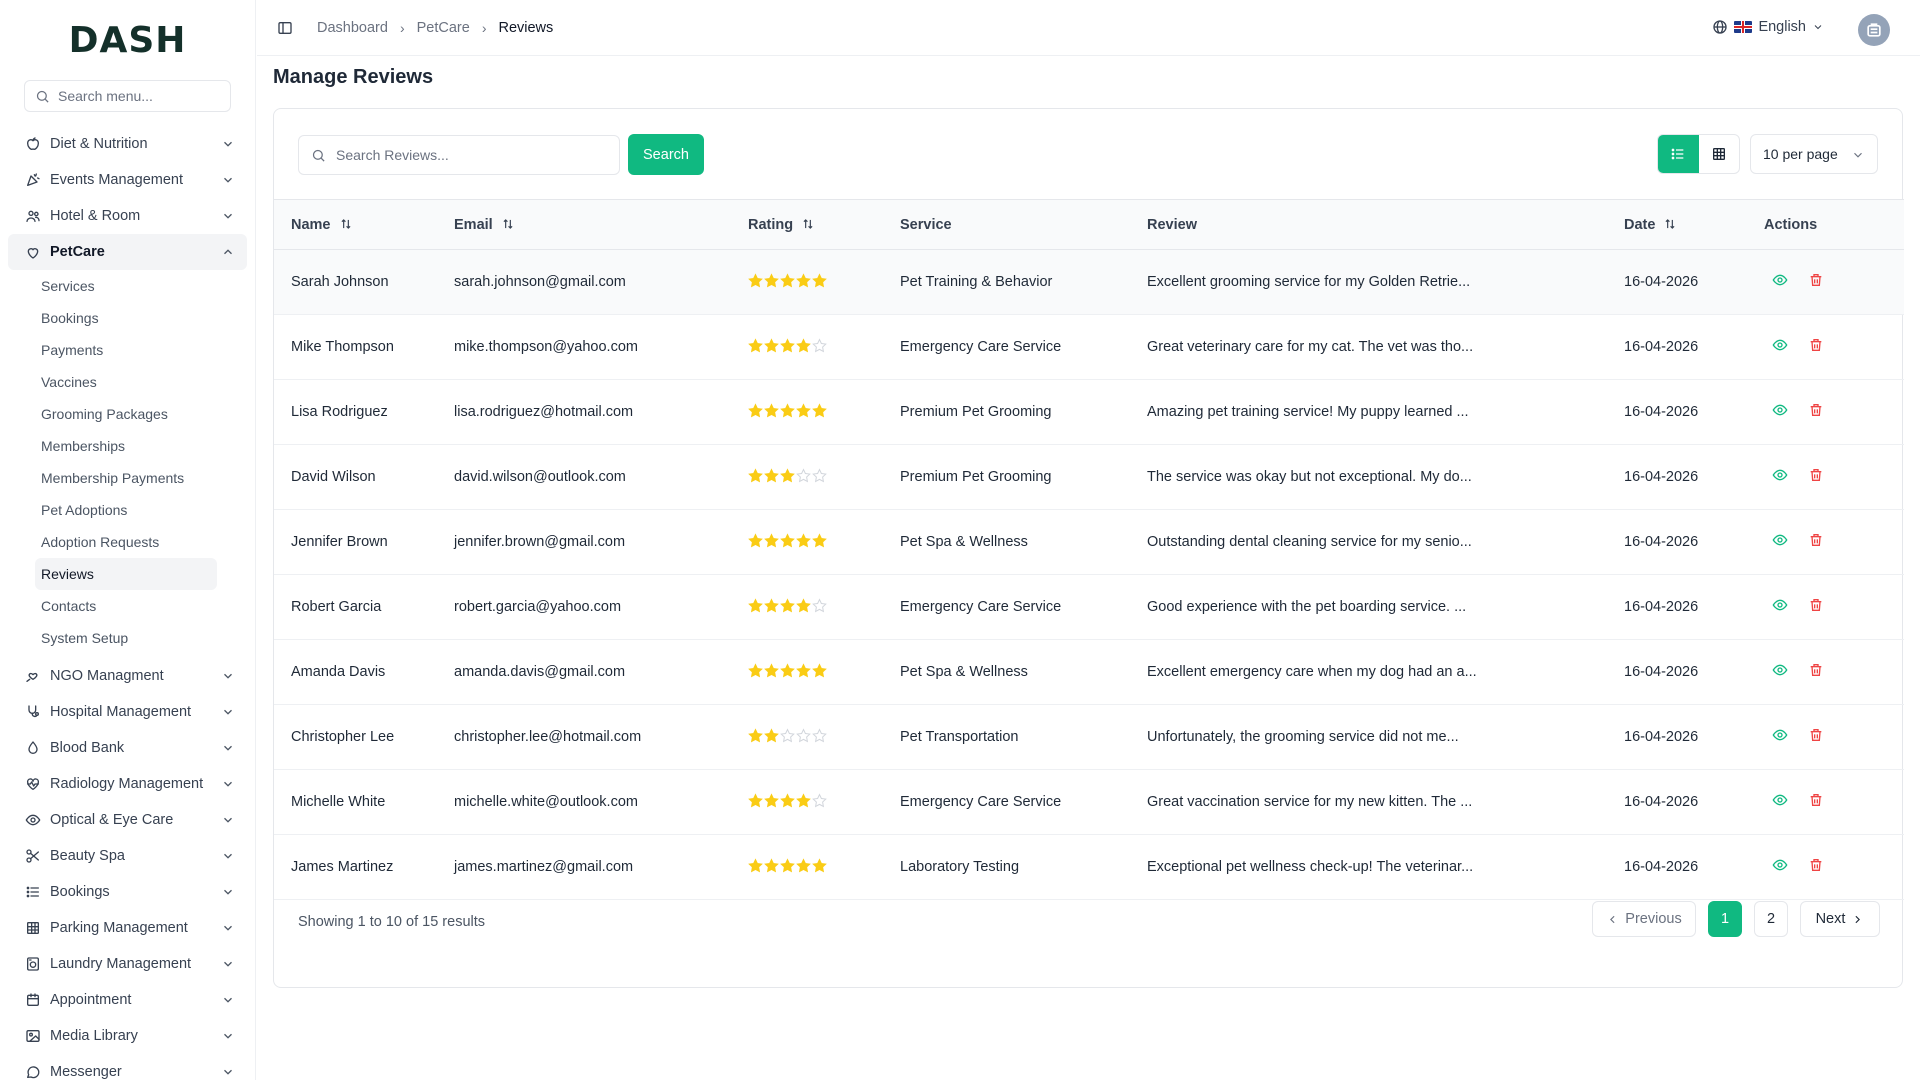 This screenshot has width=1920, height=1090. Describe the element at coordinates (343, 737) in the screenshot. I see `cell-name: Christopher Lee` at that location.